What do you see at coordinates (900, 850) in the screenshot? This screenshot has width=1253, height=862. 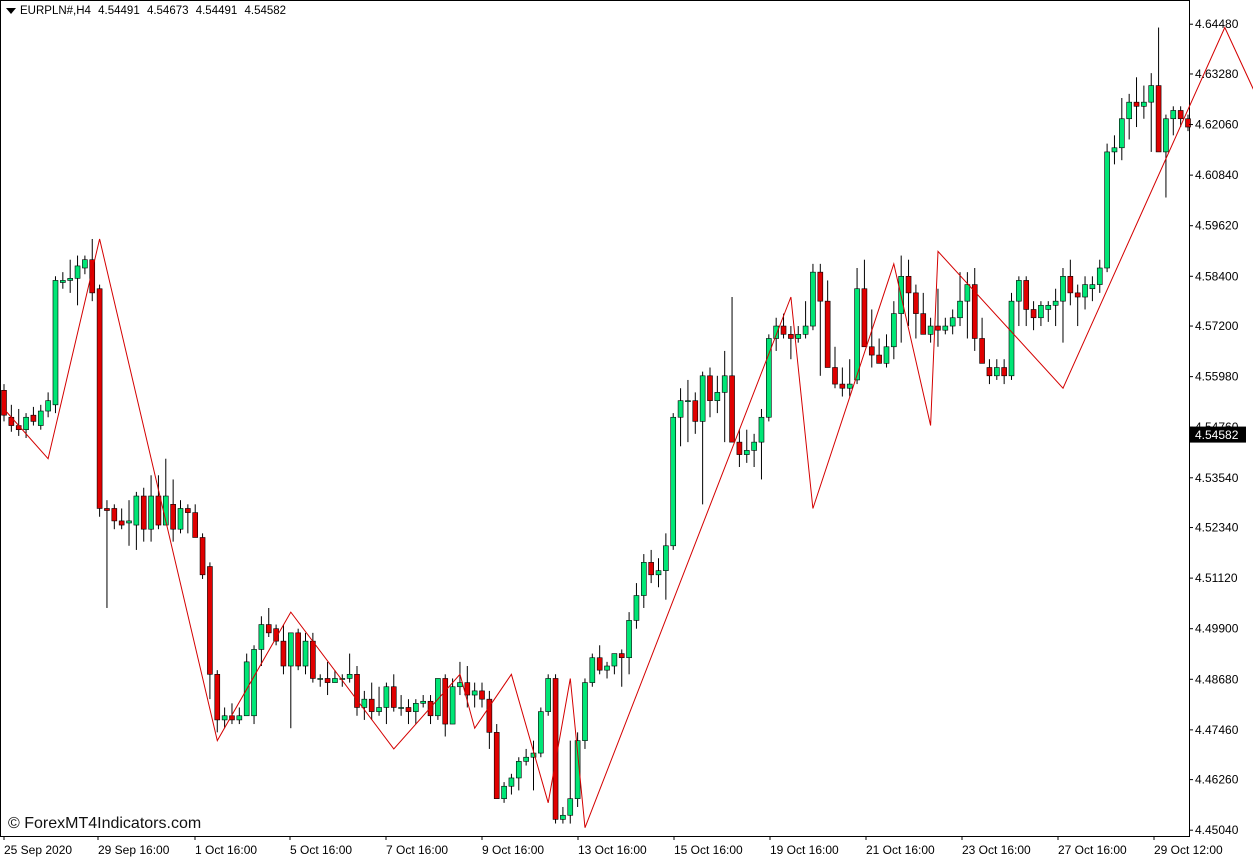 I see `x-tick-label: 21 Oct 16:00` at bounding box center [900, 850].